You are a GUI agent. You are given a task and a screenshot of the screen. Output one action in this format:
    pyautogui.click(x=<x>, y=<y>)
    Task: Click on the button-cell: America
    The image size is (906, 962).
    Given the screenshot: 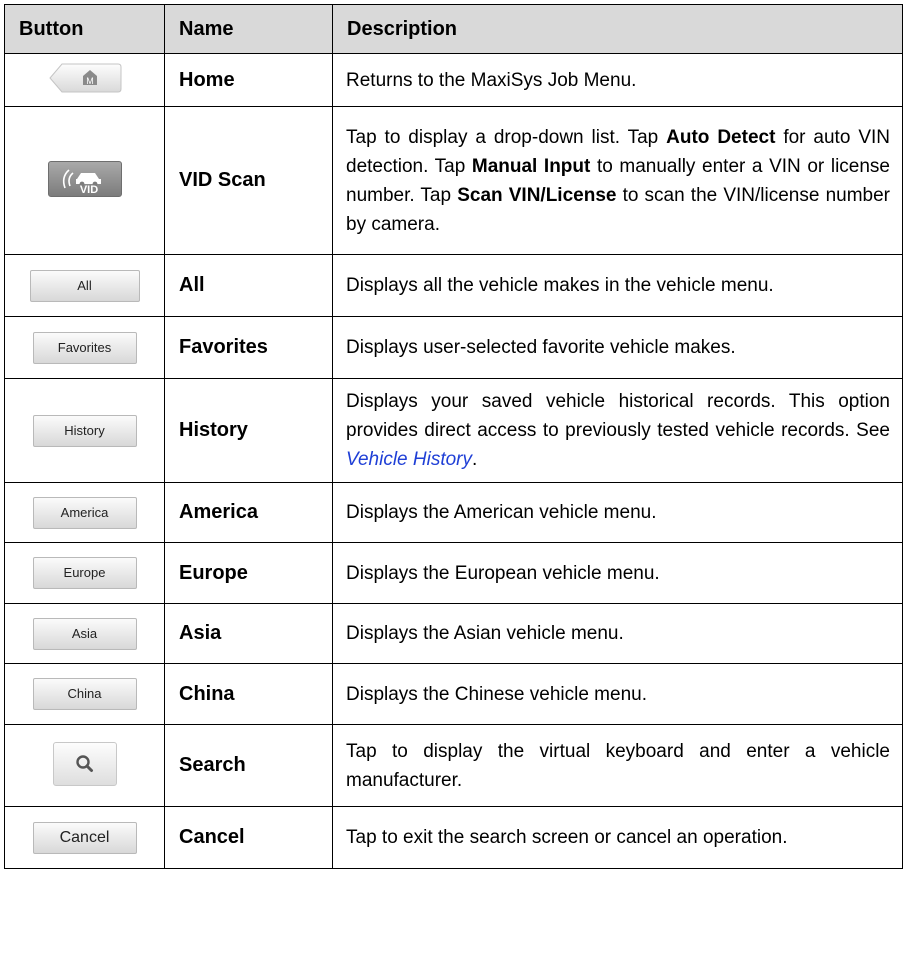 What is the action you would take?
    pyautogui.click(x=84, y=512)
    